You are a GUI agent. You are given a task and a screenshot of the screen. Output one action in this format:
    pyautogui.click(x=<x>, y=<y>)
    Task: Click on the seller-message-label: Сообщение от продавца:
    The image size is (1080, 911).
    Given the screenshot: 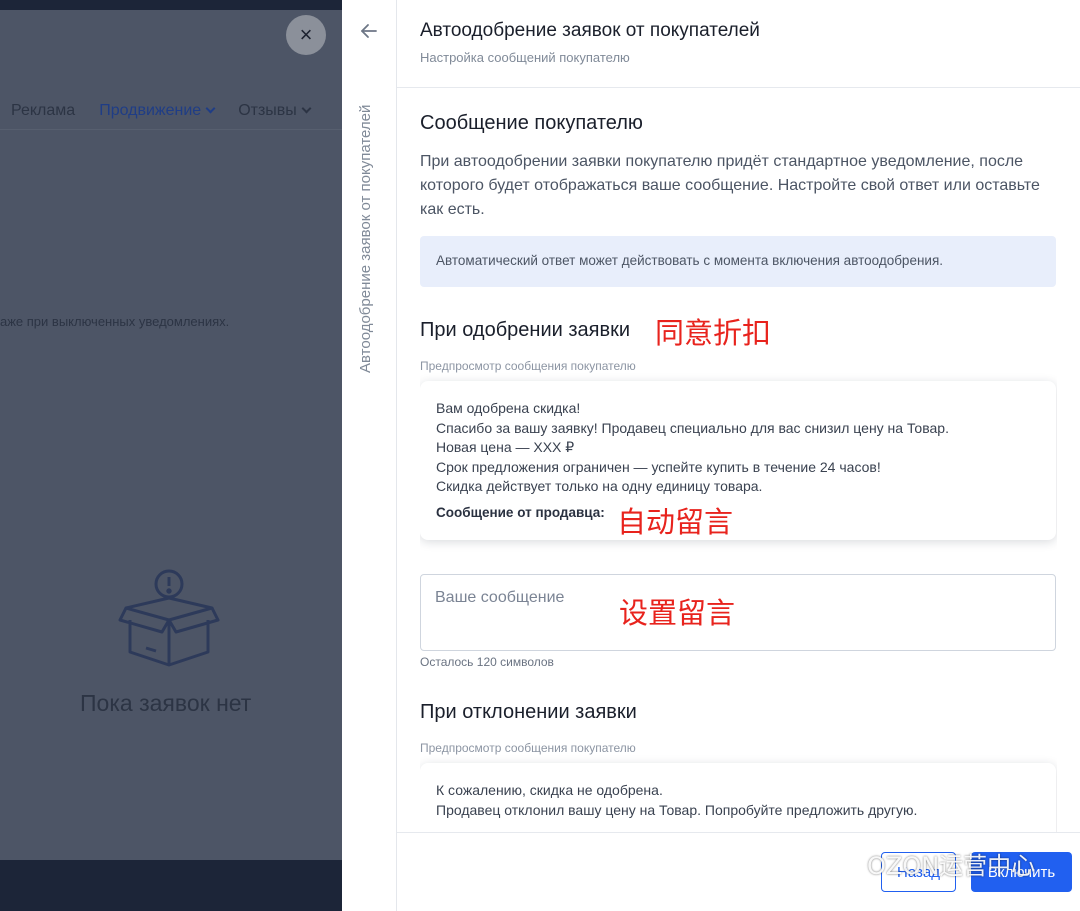 What is the action you would take?
    pyautogui.click(x=520, y=512)
    